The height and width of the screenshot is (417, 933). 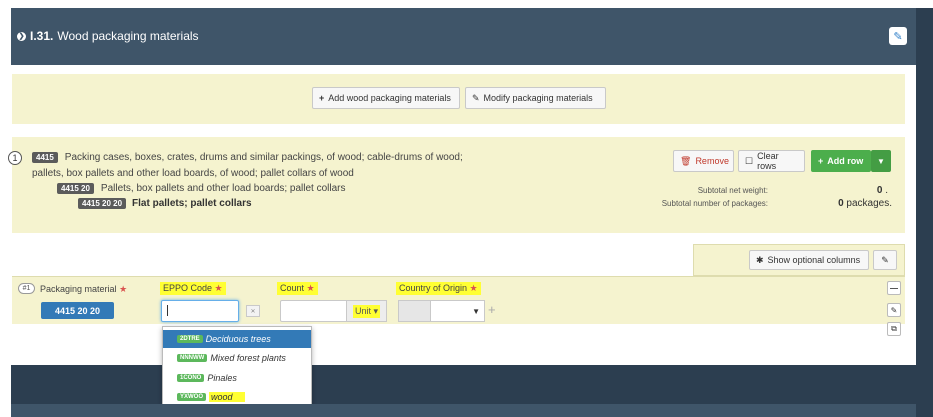 What do you see at coordinates (463, 410) in the screenshot?
I see `next-panel-header` at bounding box center [463, 410].